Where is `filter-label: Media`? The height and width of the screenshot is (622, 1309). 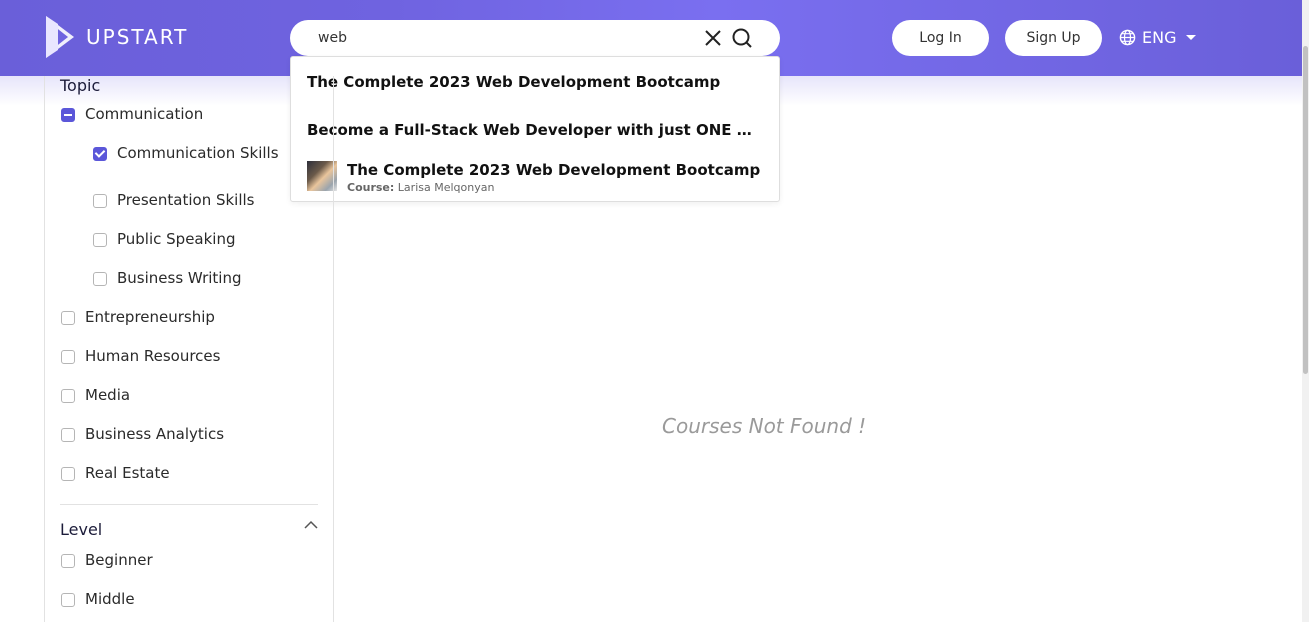
filter-label: Media is located at coordinates (108, 395).